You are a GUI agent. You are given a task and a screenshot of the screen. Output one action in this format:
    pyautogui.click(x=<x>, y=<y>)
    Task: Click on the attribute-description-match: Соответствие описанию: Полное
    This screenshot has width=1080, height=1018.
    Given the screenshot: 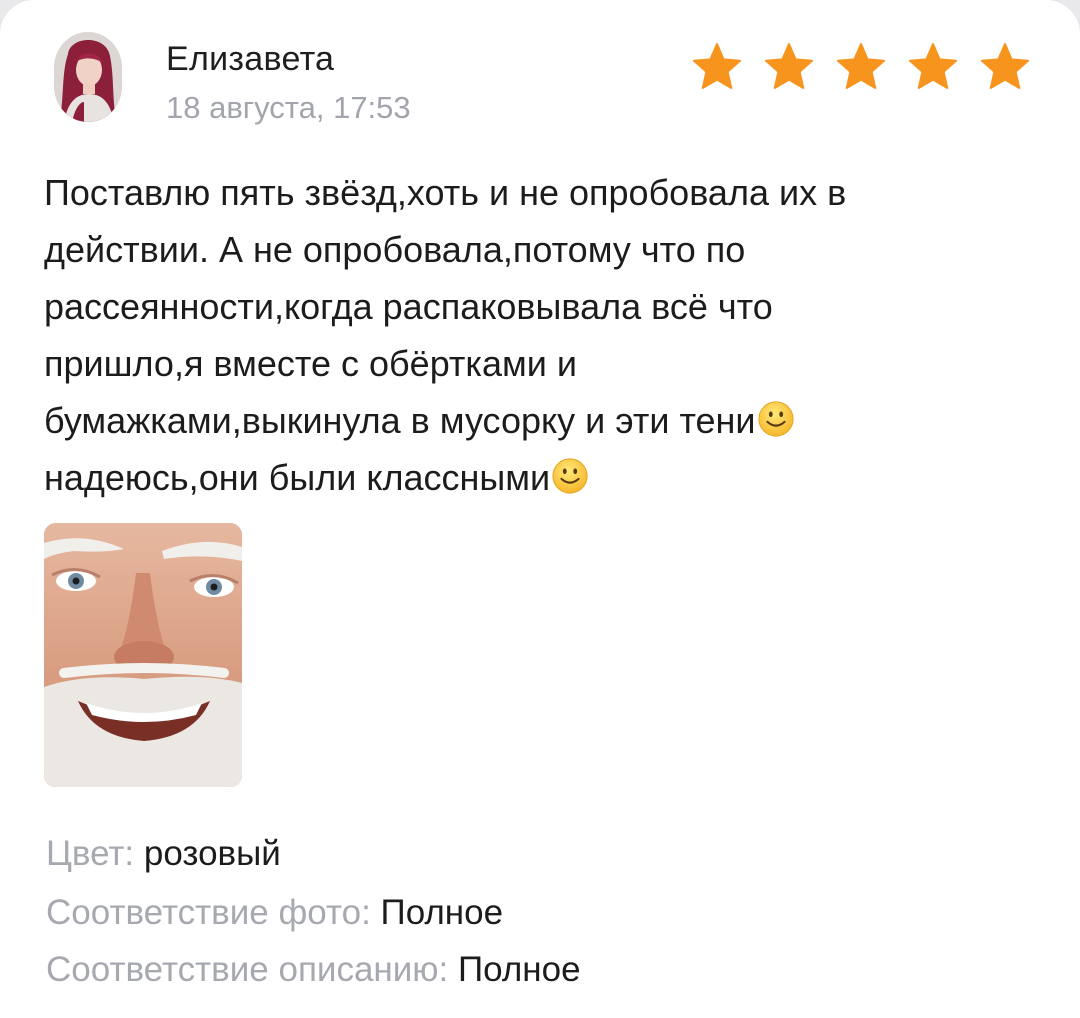 What is the action you would take?
    pyautogui.click(x=313, y=970)
    